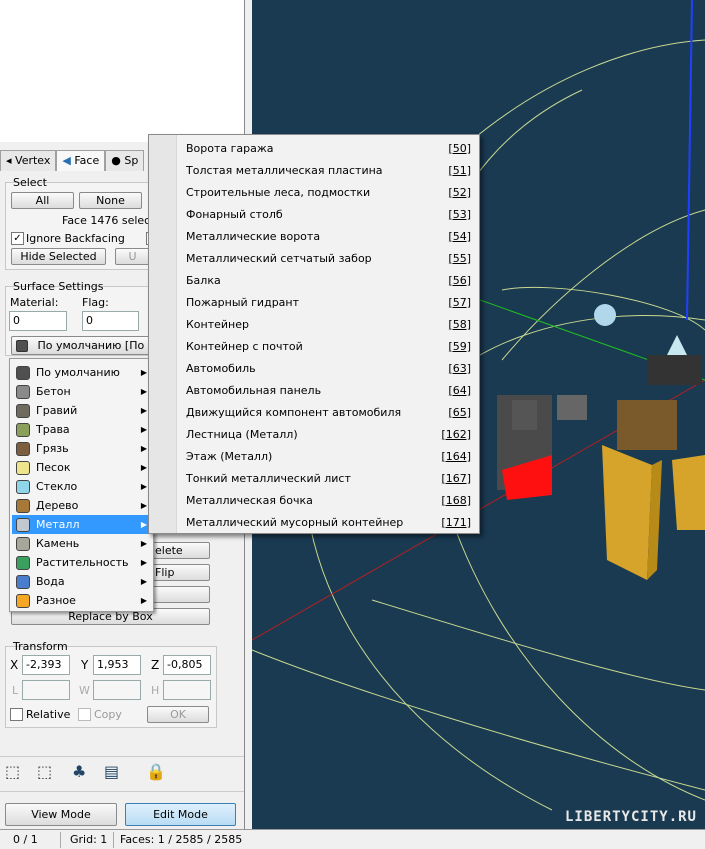 Image resolution: width=705 pixels, height=849 pixels. What do you see at coordinates (456, 500) in the screenshot?
I see `submenu-item-code: [168]` at bounding box center [456, 500].